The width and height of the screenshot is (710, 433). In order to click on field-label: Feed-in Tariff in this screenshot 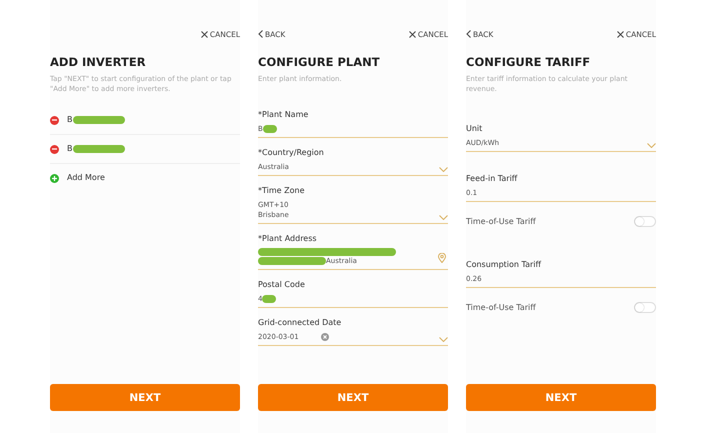, I will do `click(492, 178)`.